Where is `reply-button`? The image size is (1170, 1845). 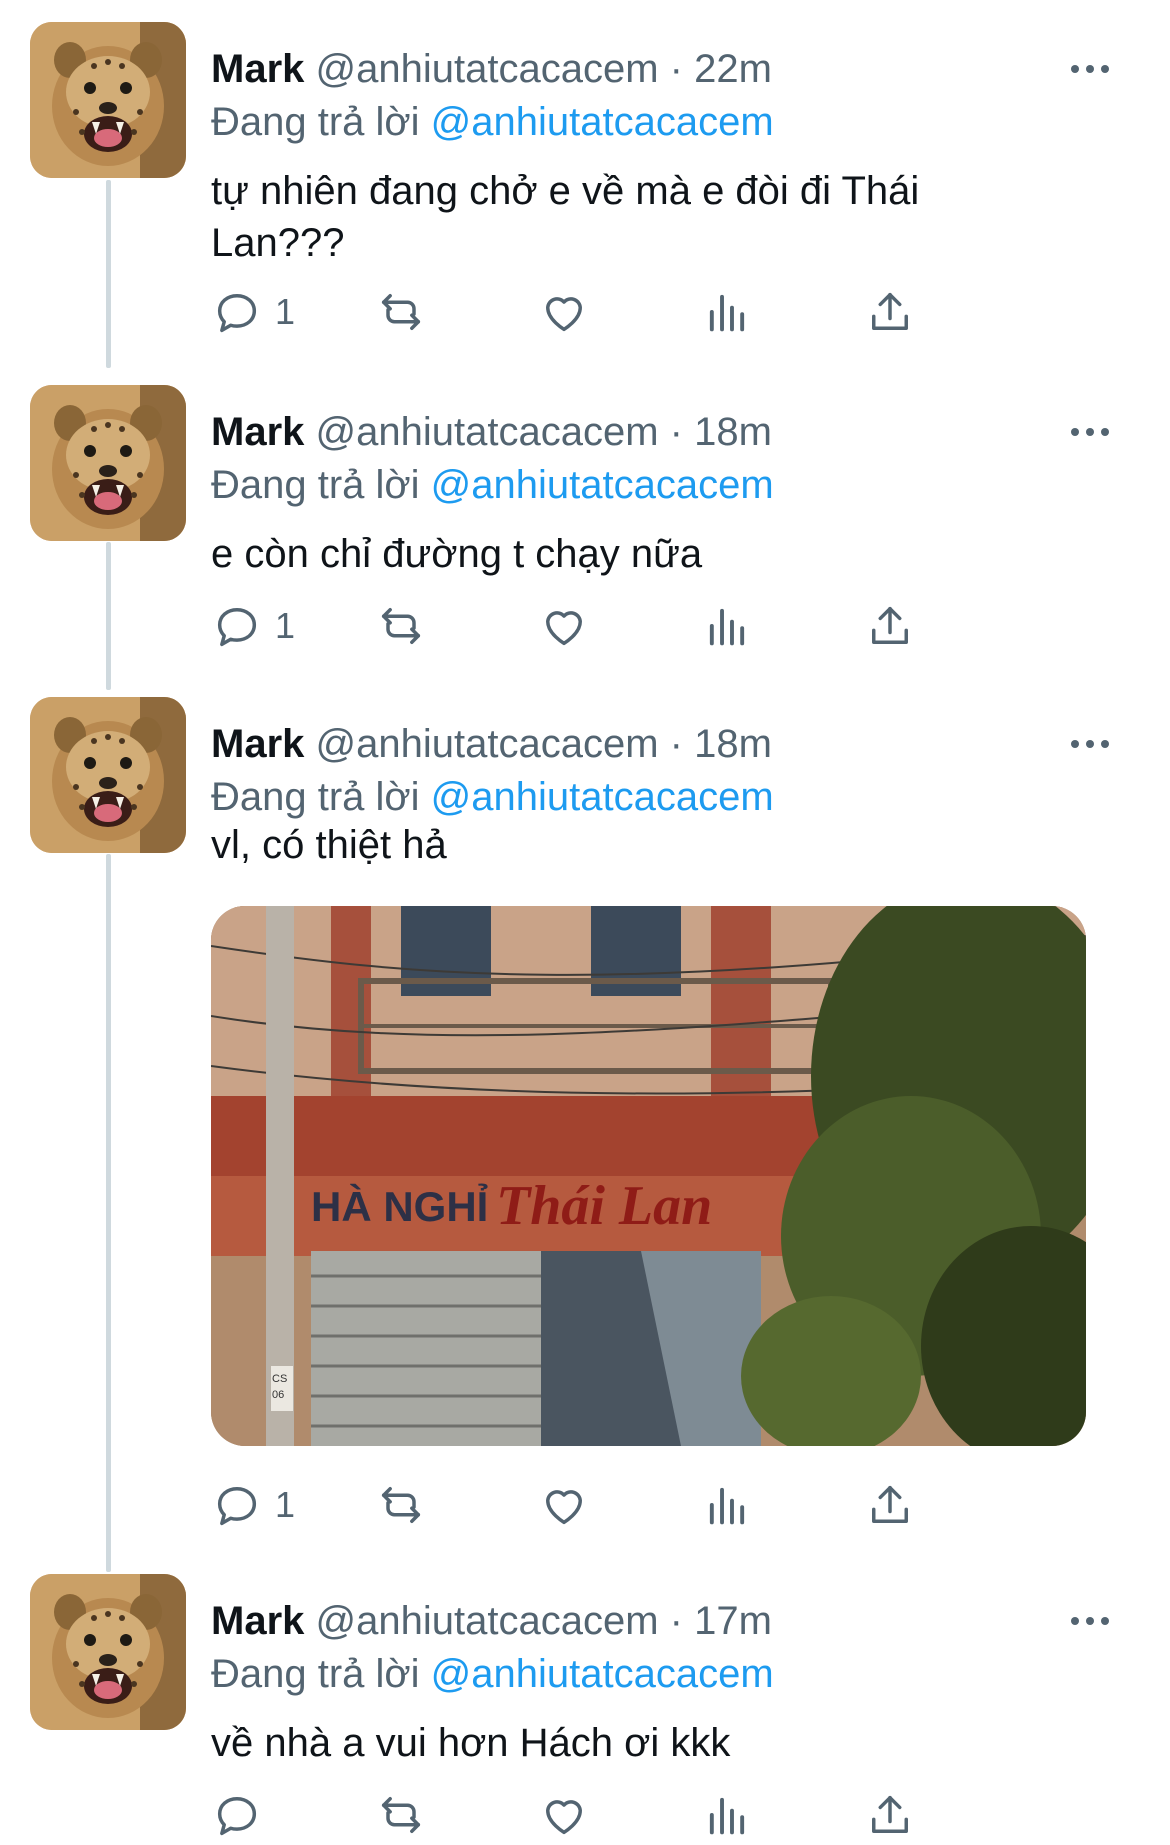
reply-button is located at coordinates (243, 1815).